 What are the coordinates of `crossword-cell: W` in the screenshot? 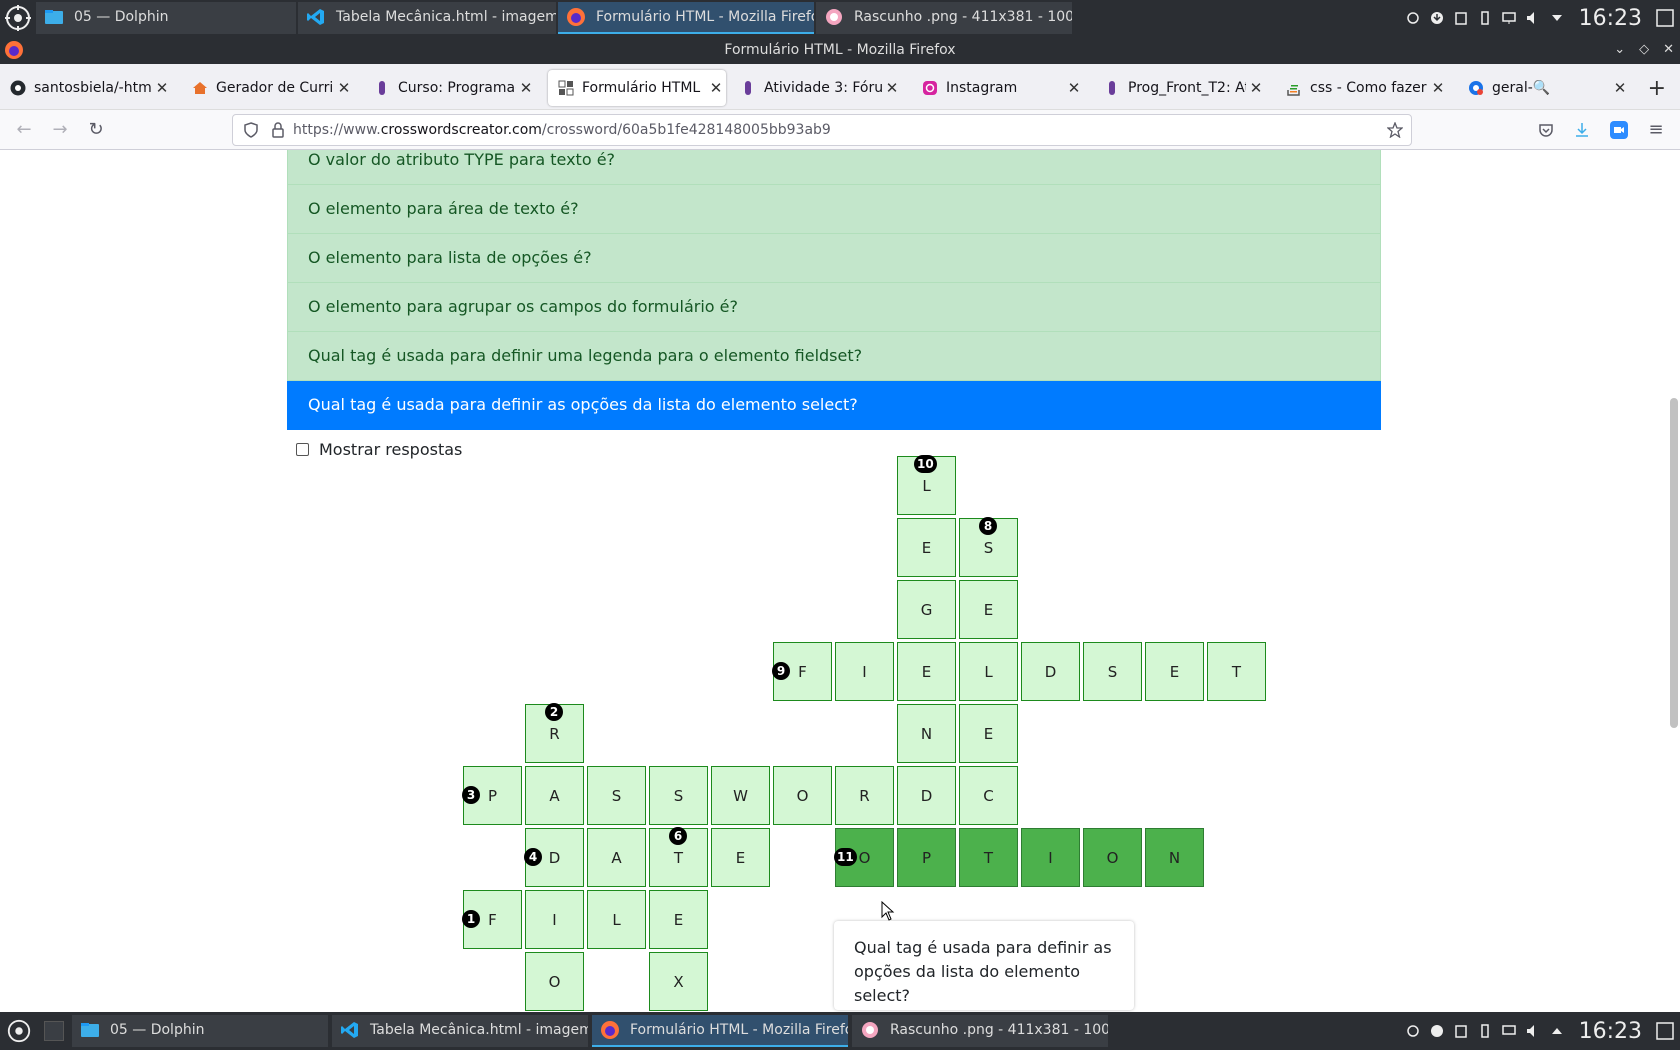 It's located at (740, 795).